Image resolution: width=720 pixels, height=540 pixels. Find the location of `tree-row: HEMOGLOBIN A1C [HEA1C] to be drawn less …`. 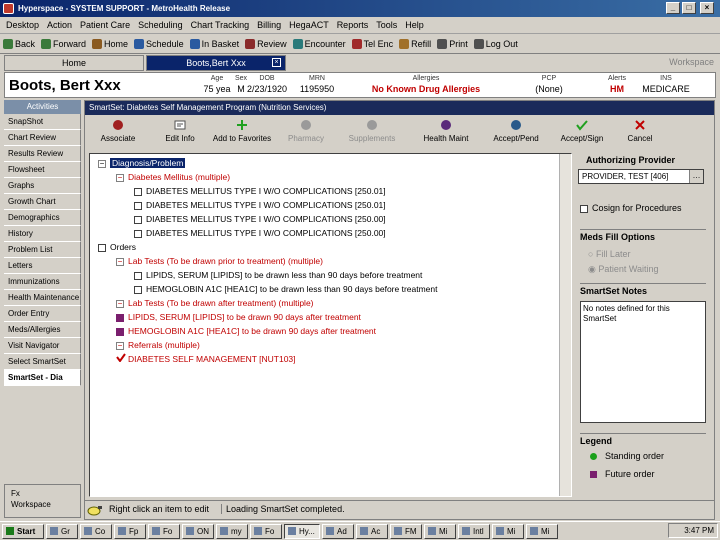

tree-row: HEMOGLOBIN A1C [HEA1C] to be drawn less … is located at coordinates (286, 289).